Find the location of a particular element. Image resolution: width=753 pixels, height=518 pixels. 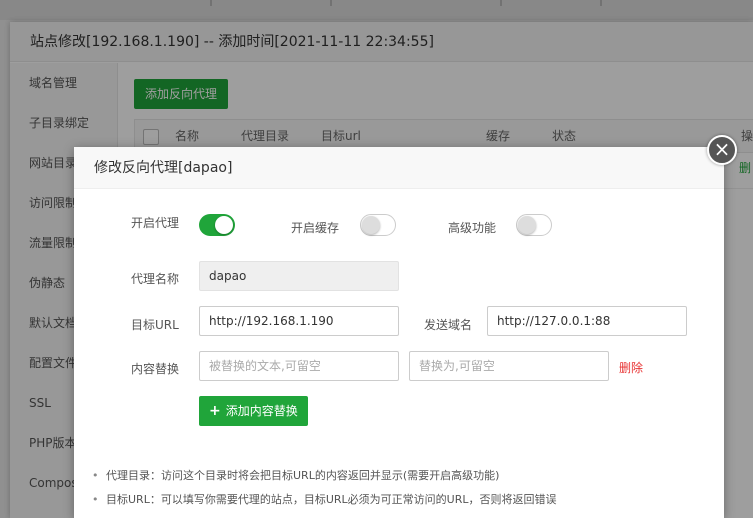

enable-cache-label: 开启缓存 is located at coordinates (315, 228).